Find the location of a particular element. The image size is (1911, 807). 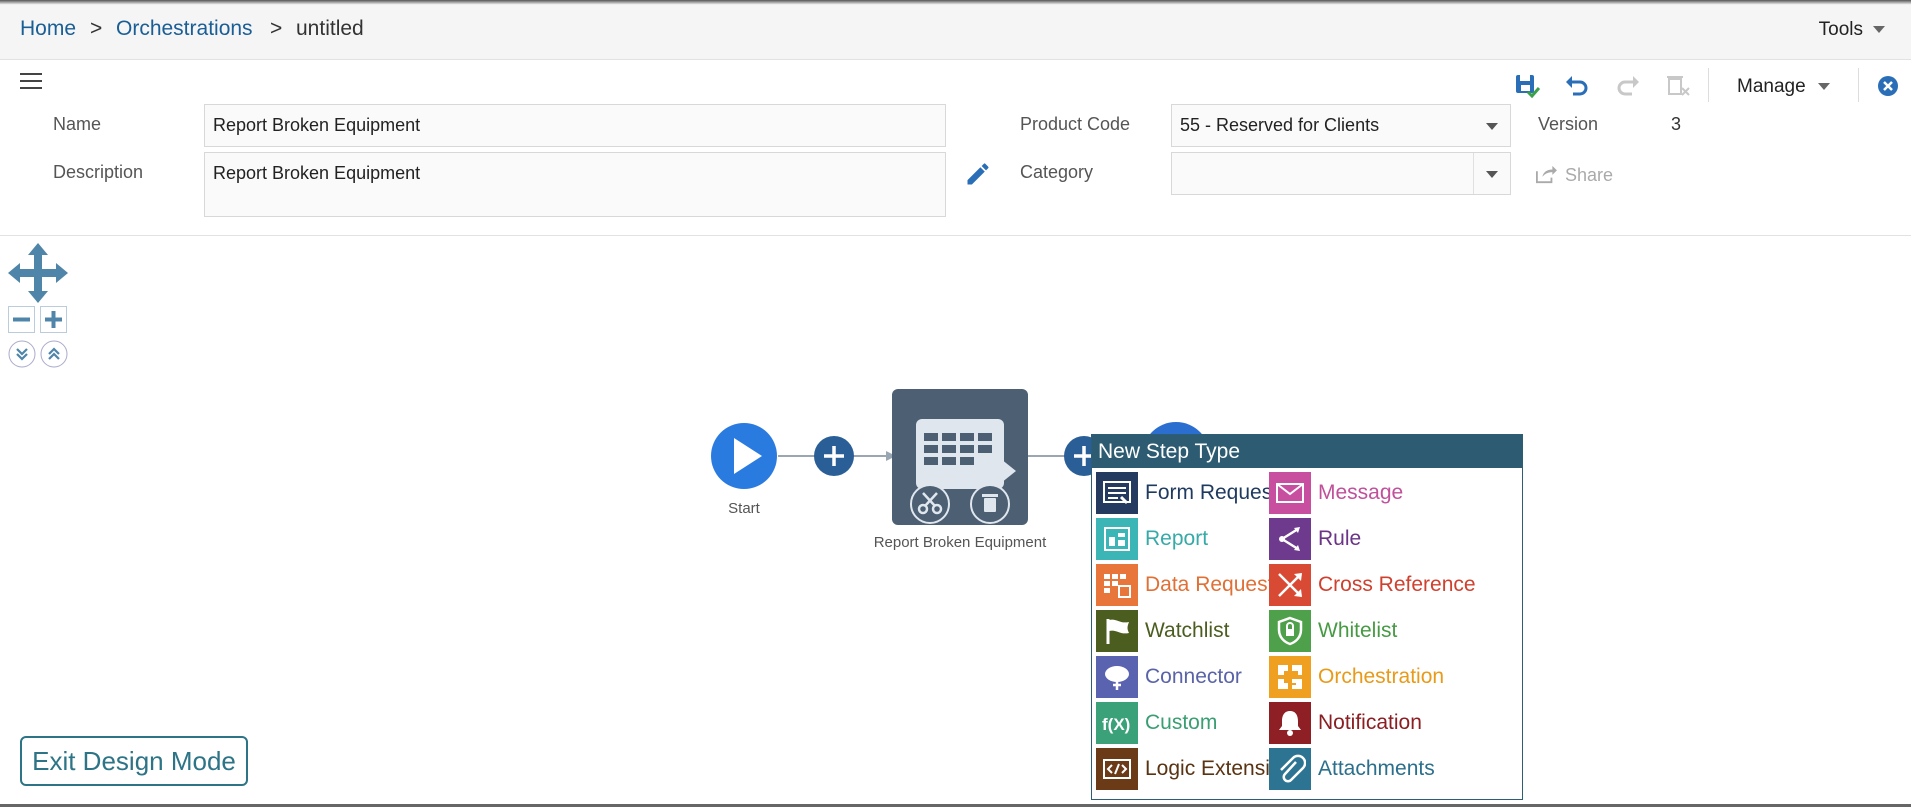

svg-text: f(X) is located at coordinates (1116, 724).